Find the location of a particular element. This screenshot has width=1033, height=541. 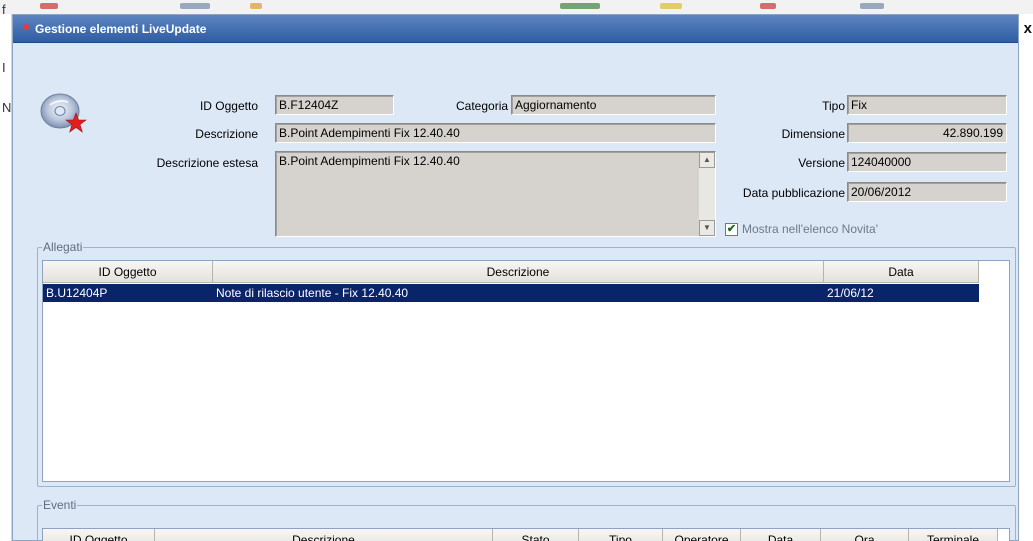

background-toolbar-strip is located at coordinates (516, 7).